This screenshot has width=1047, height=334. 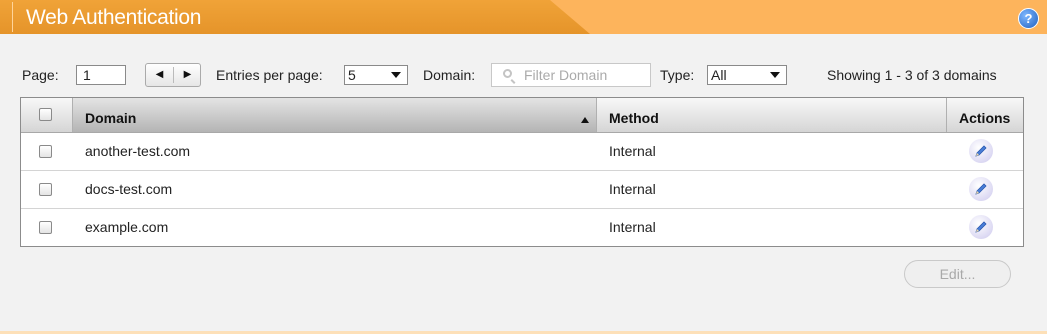 I want to click on search-icon, so click(x=507, y=73).